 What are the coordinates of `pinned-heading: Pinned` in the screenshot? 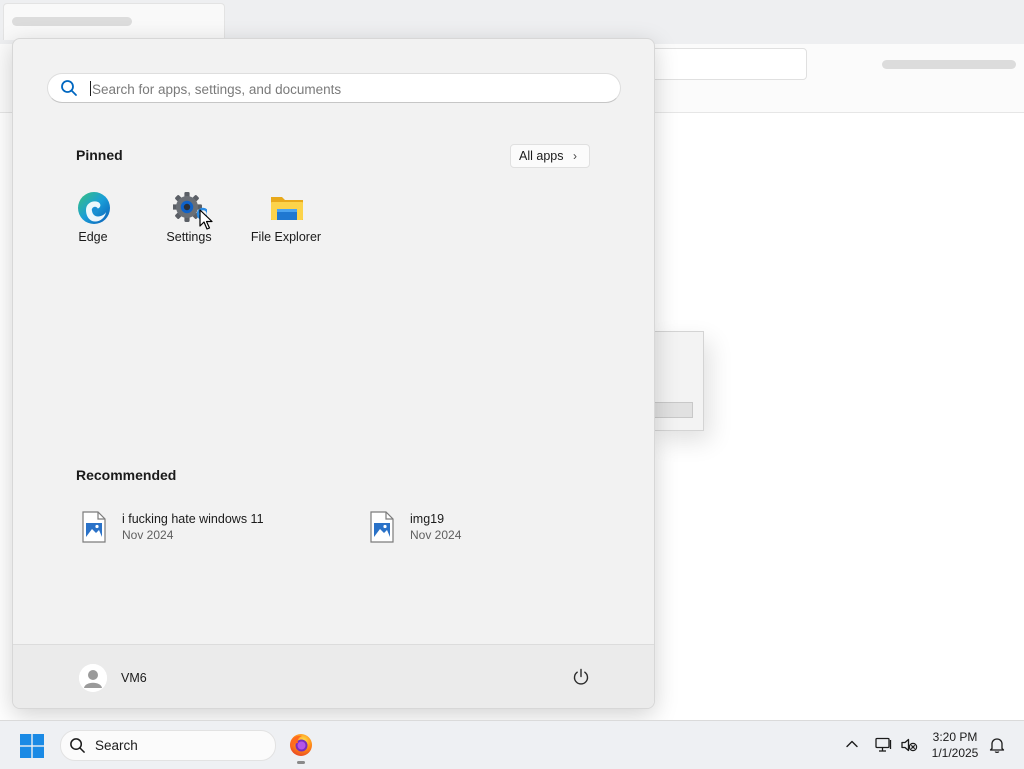 It's located at (99, 155).